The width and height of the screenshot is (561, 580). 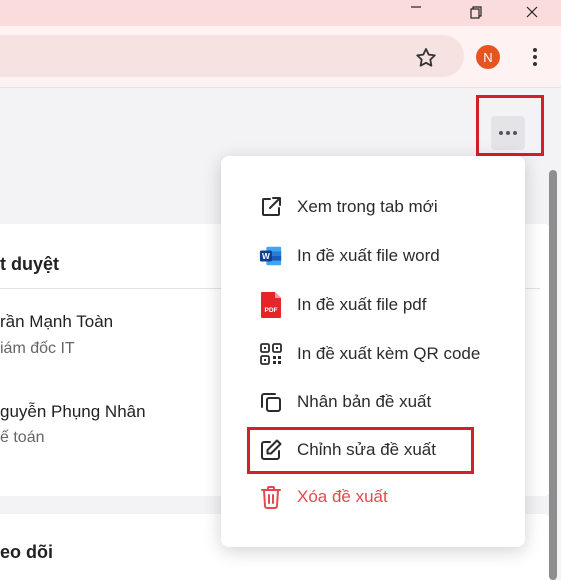 What do you see at coordinates (22, 437) in the screenshot?
I see `approver-role: ế toán` at bounding box center [22, 437].